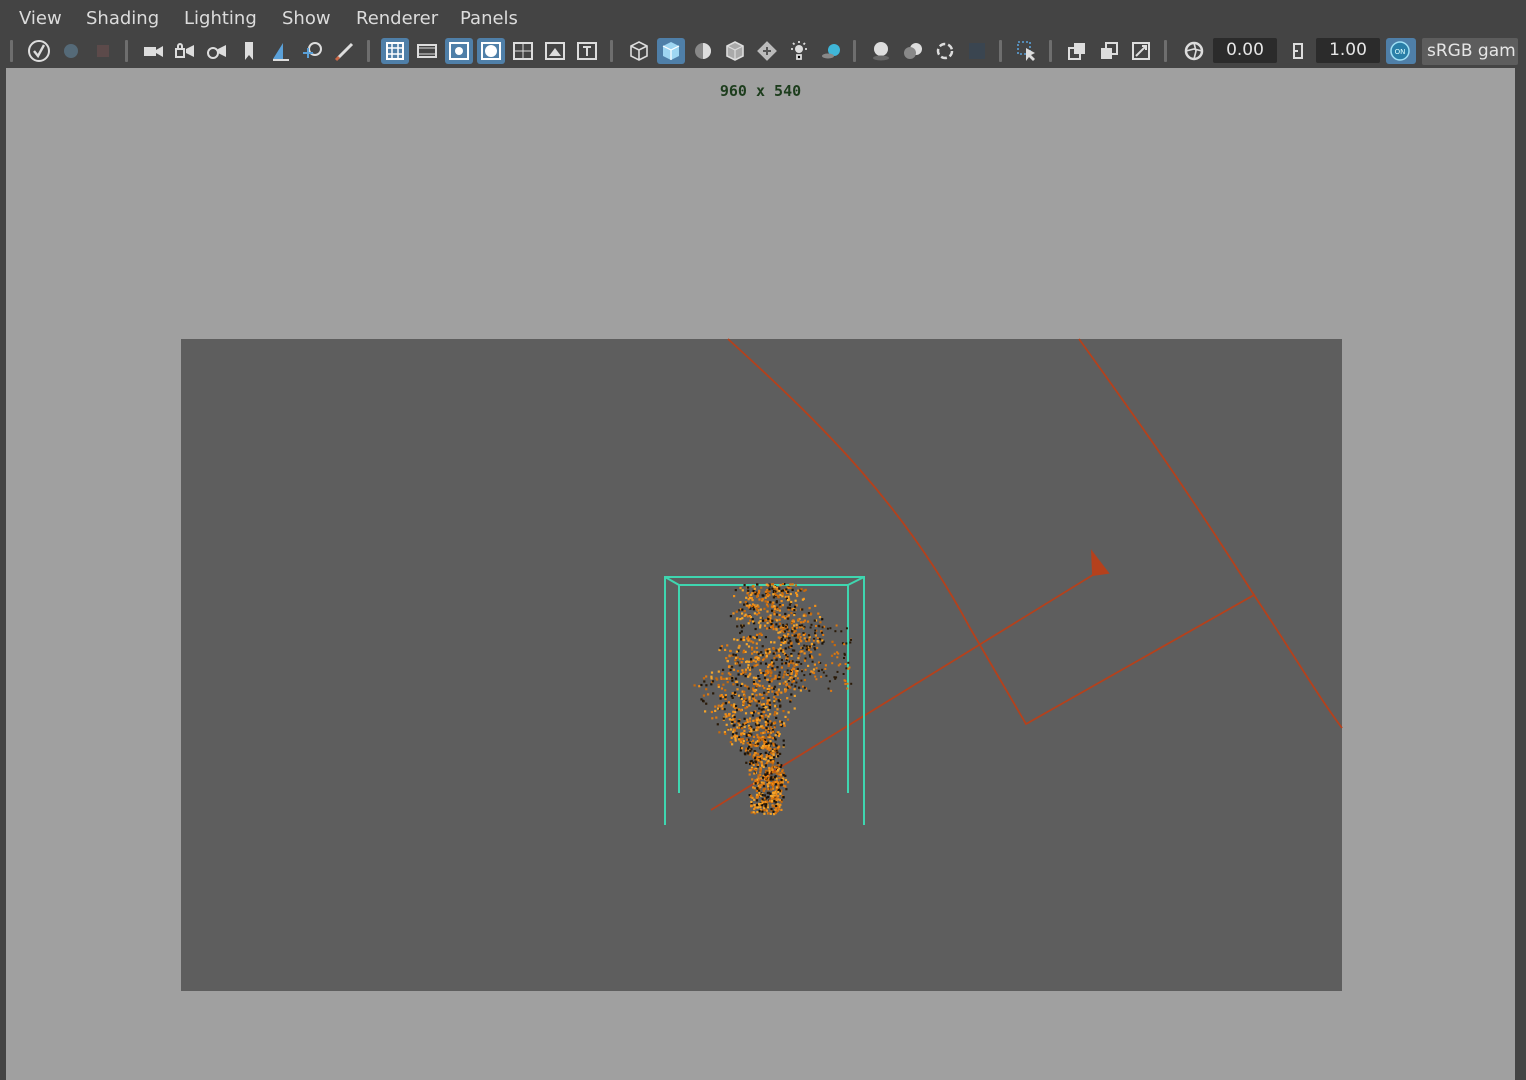  Describe the element at coordinates (671, 51) in the screenshot. I see `smooth-shade-button` at that location.